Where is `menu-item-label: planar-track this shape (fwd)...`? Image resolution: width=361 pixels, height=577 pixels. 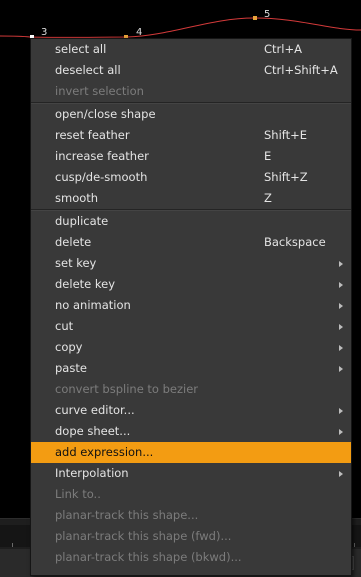 menu-item-label: planar-track this shape (fwd)... is located at coordinates (143, 536).